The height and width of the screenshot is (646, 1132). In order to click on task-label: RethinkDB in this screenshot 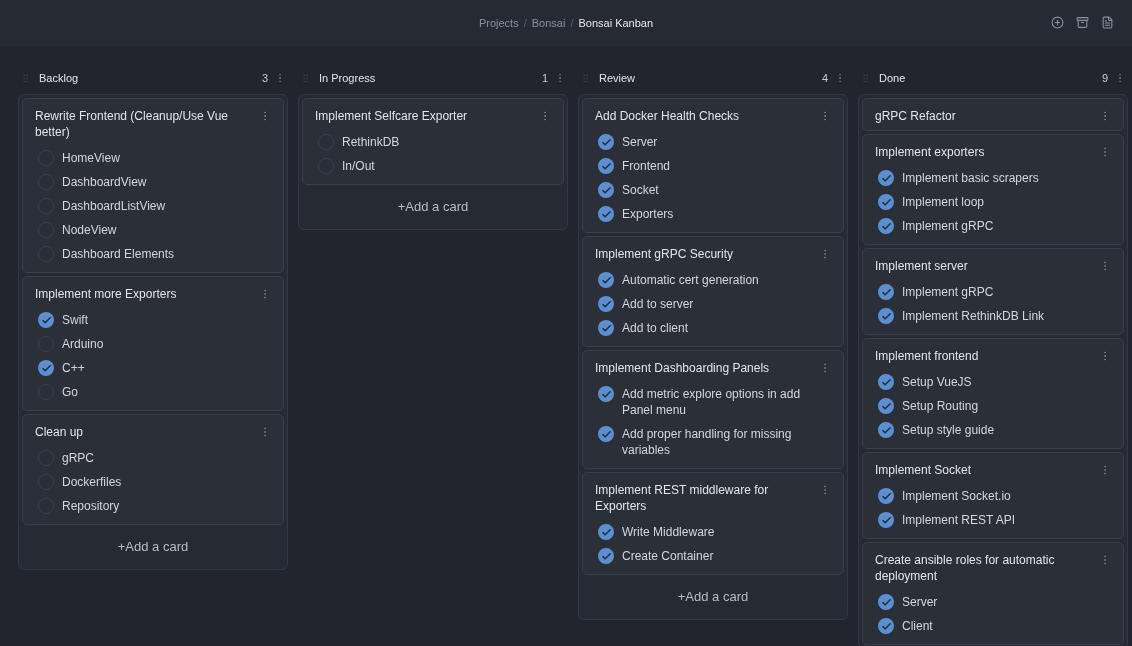, I will do `click(371, 142)`.